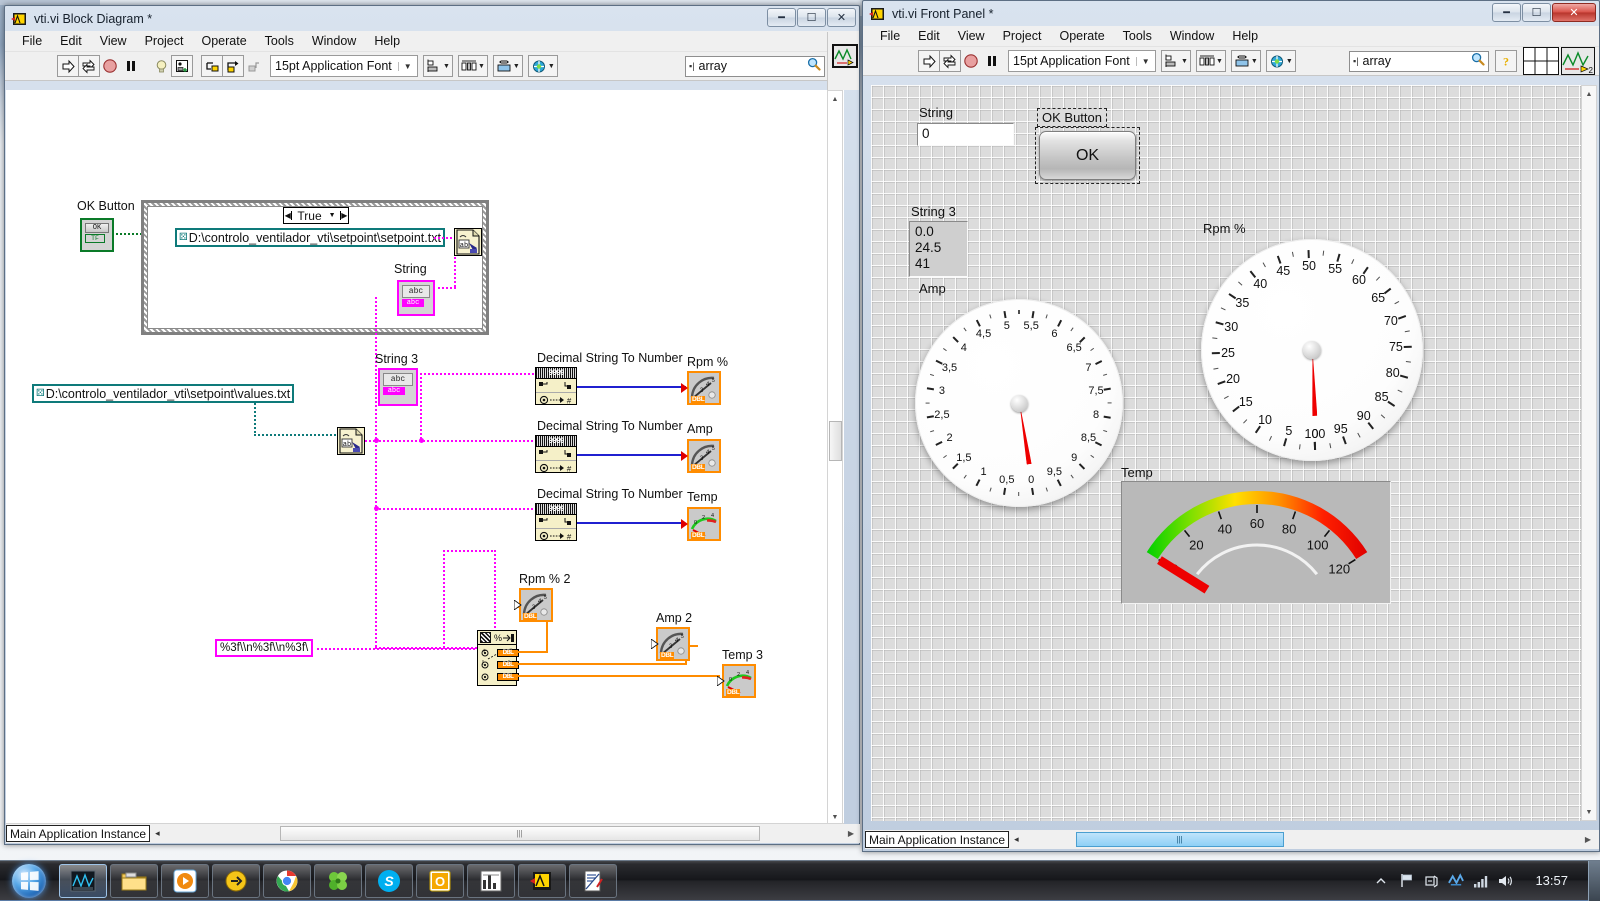  Describe the element at coordinates (134, 880) in the screenshot. I see `taskbar-item-folder-explorer` at that location.